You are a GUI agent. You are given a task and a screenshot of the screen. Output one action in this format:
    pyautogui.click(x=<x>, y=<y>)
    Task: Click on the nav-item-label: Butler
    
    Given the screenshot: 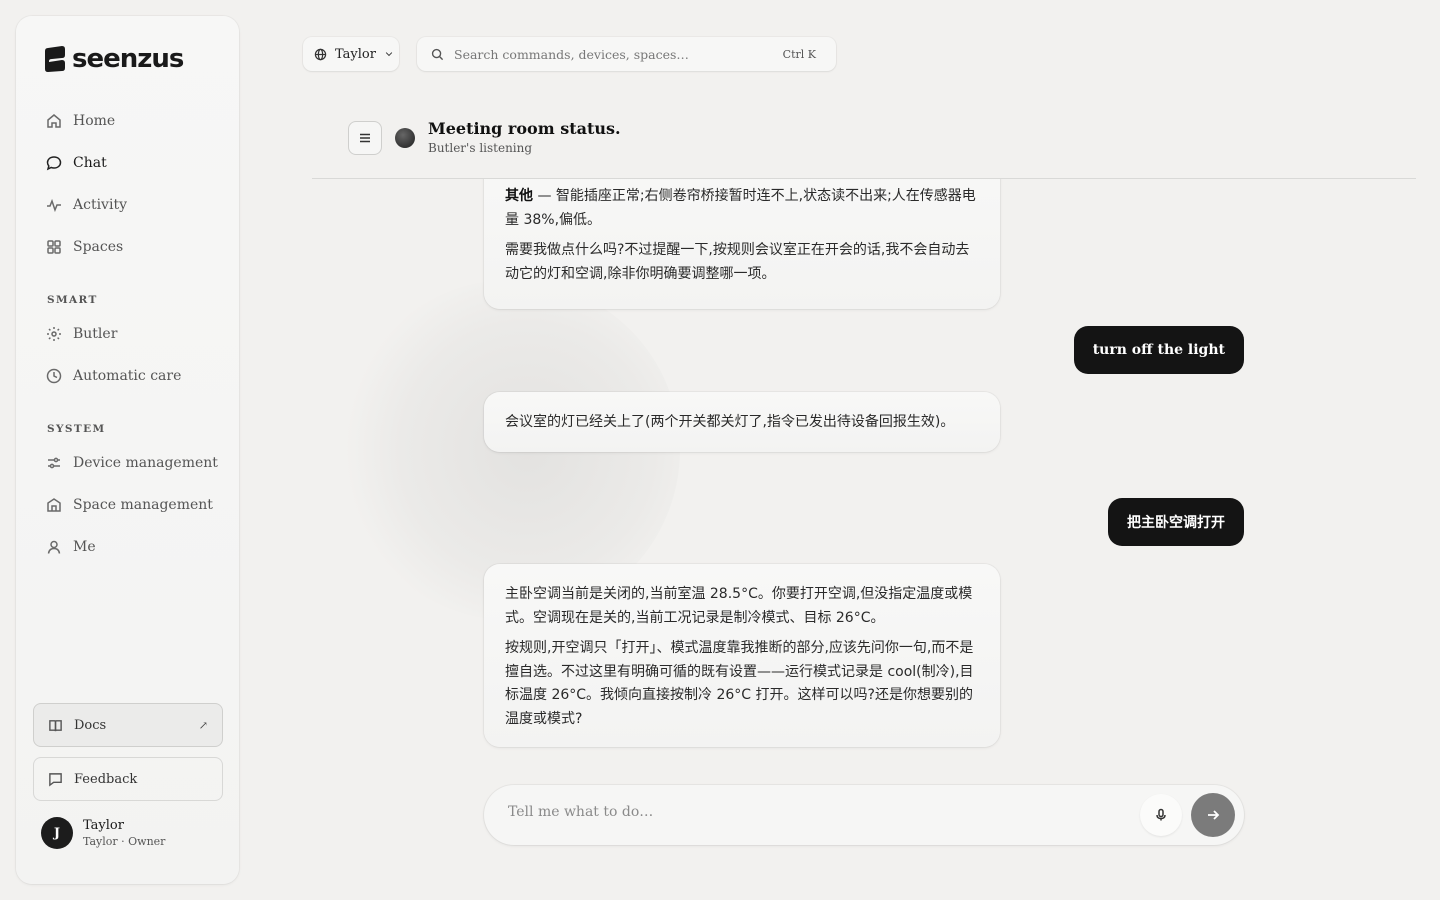 What is the action you would take?
    pyautogui.click(x=95, y=334)
    